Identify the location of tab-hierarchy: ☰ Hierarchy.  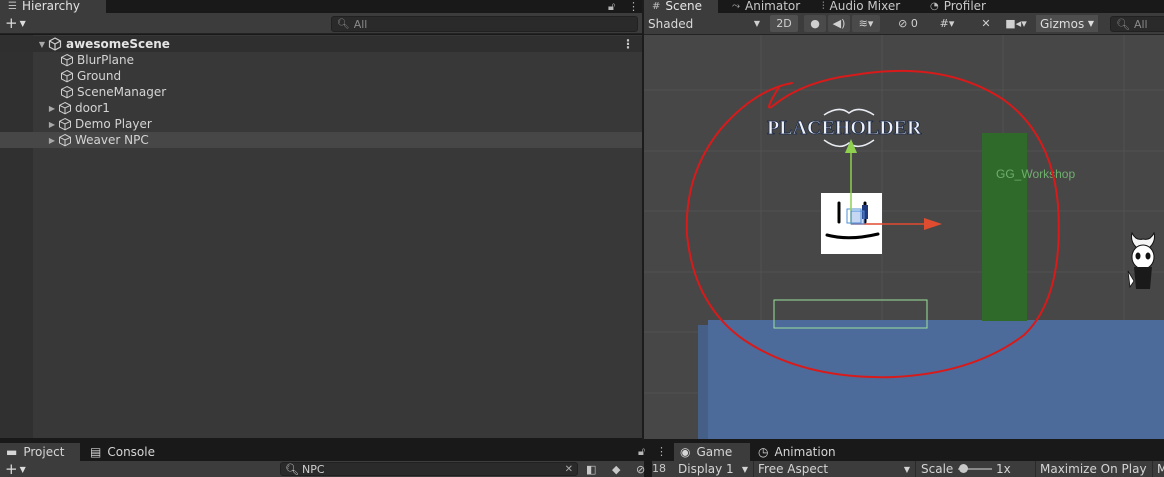
(53, 6).